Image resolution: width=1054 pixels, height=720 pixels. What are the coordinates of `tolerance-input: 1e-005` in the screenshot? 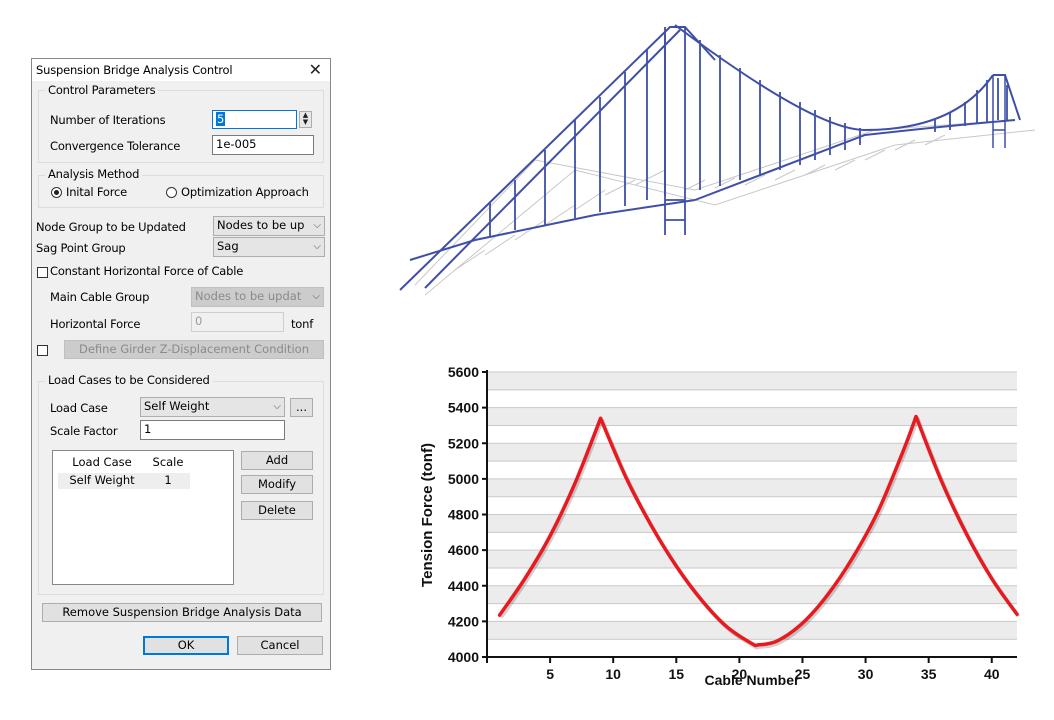 It's located at (263, 145).